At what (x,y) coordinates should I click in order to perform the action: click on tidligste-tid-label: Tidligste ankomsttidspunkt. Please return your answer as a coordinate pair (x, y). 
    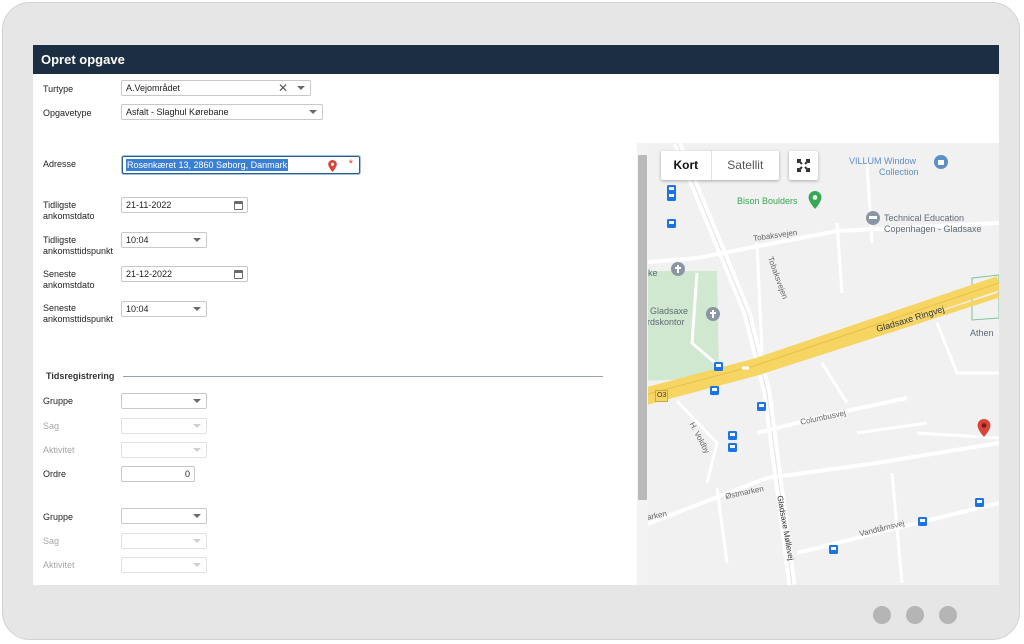
    Looking at the image, I should click on (78, 246).